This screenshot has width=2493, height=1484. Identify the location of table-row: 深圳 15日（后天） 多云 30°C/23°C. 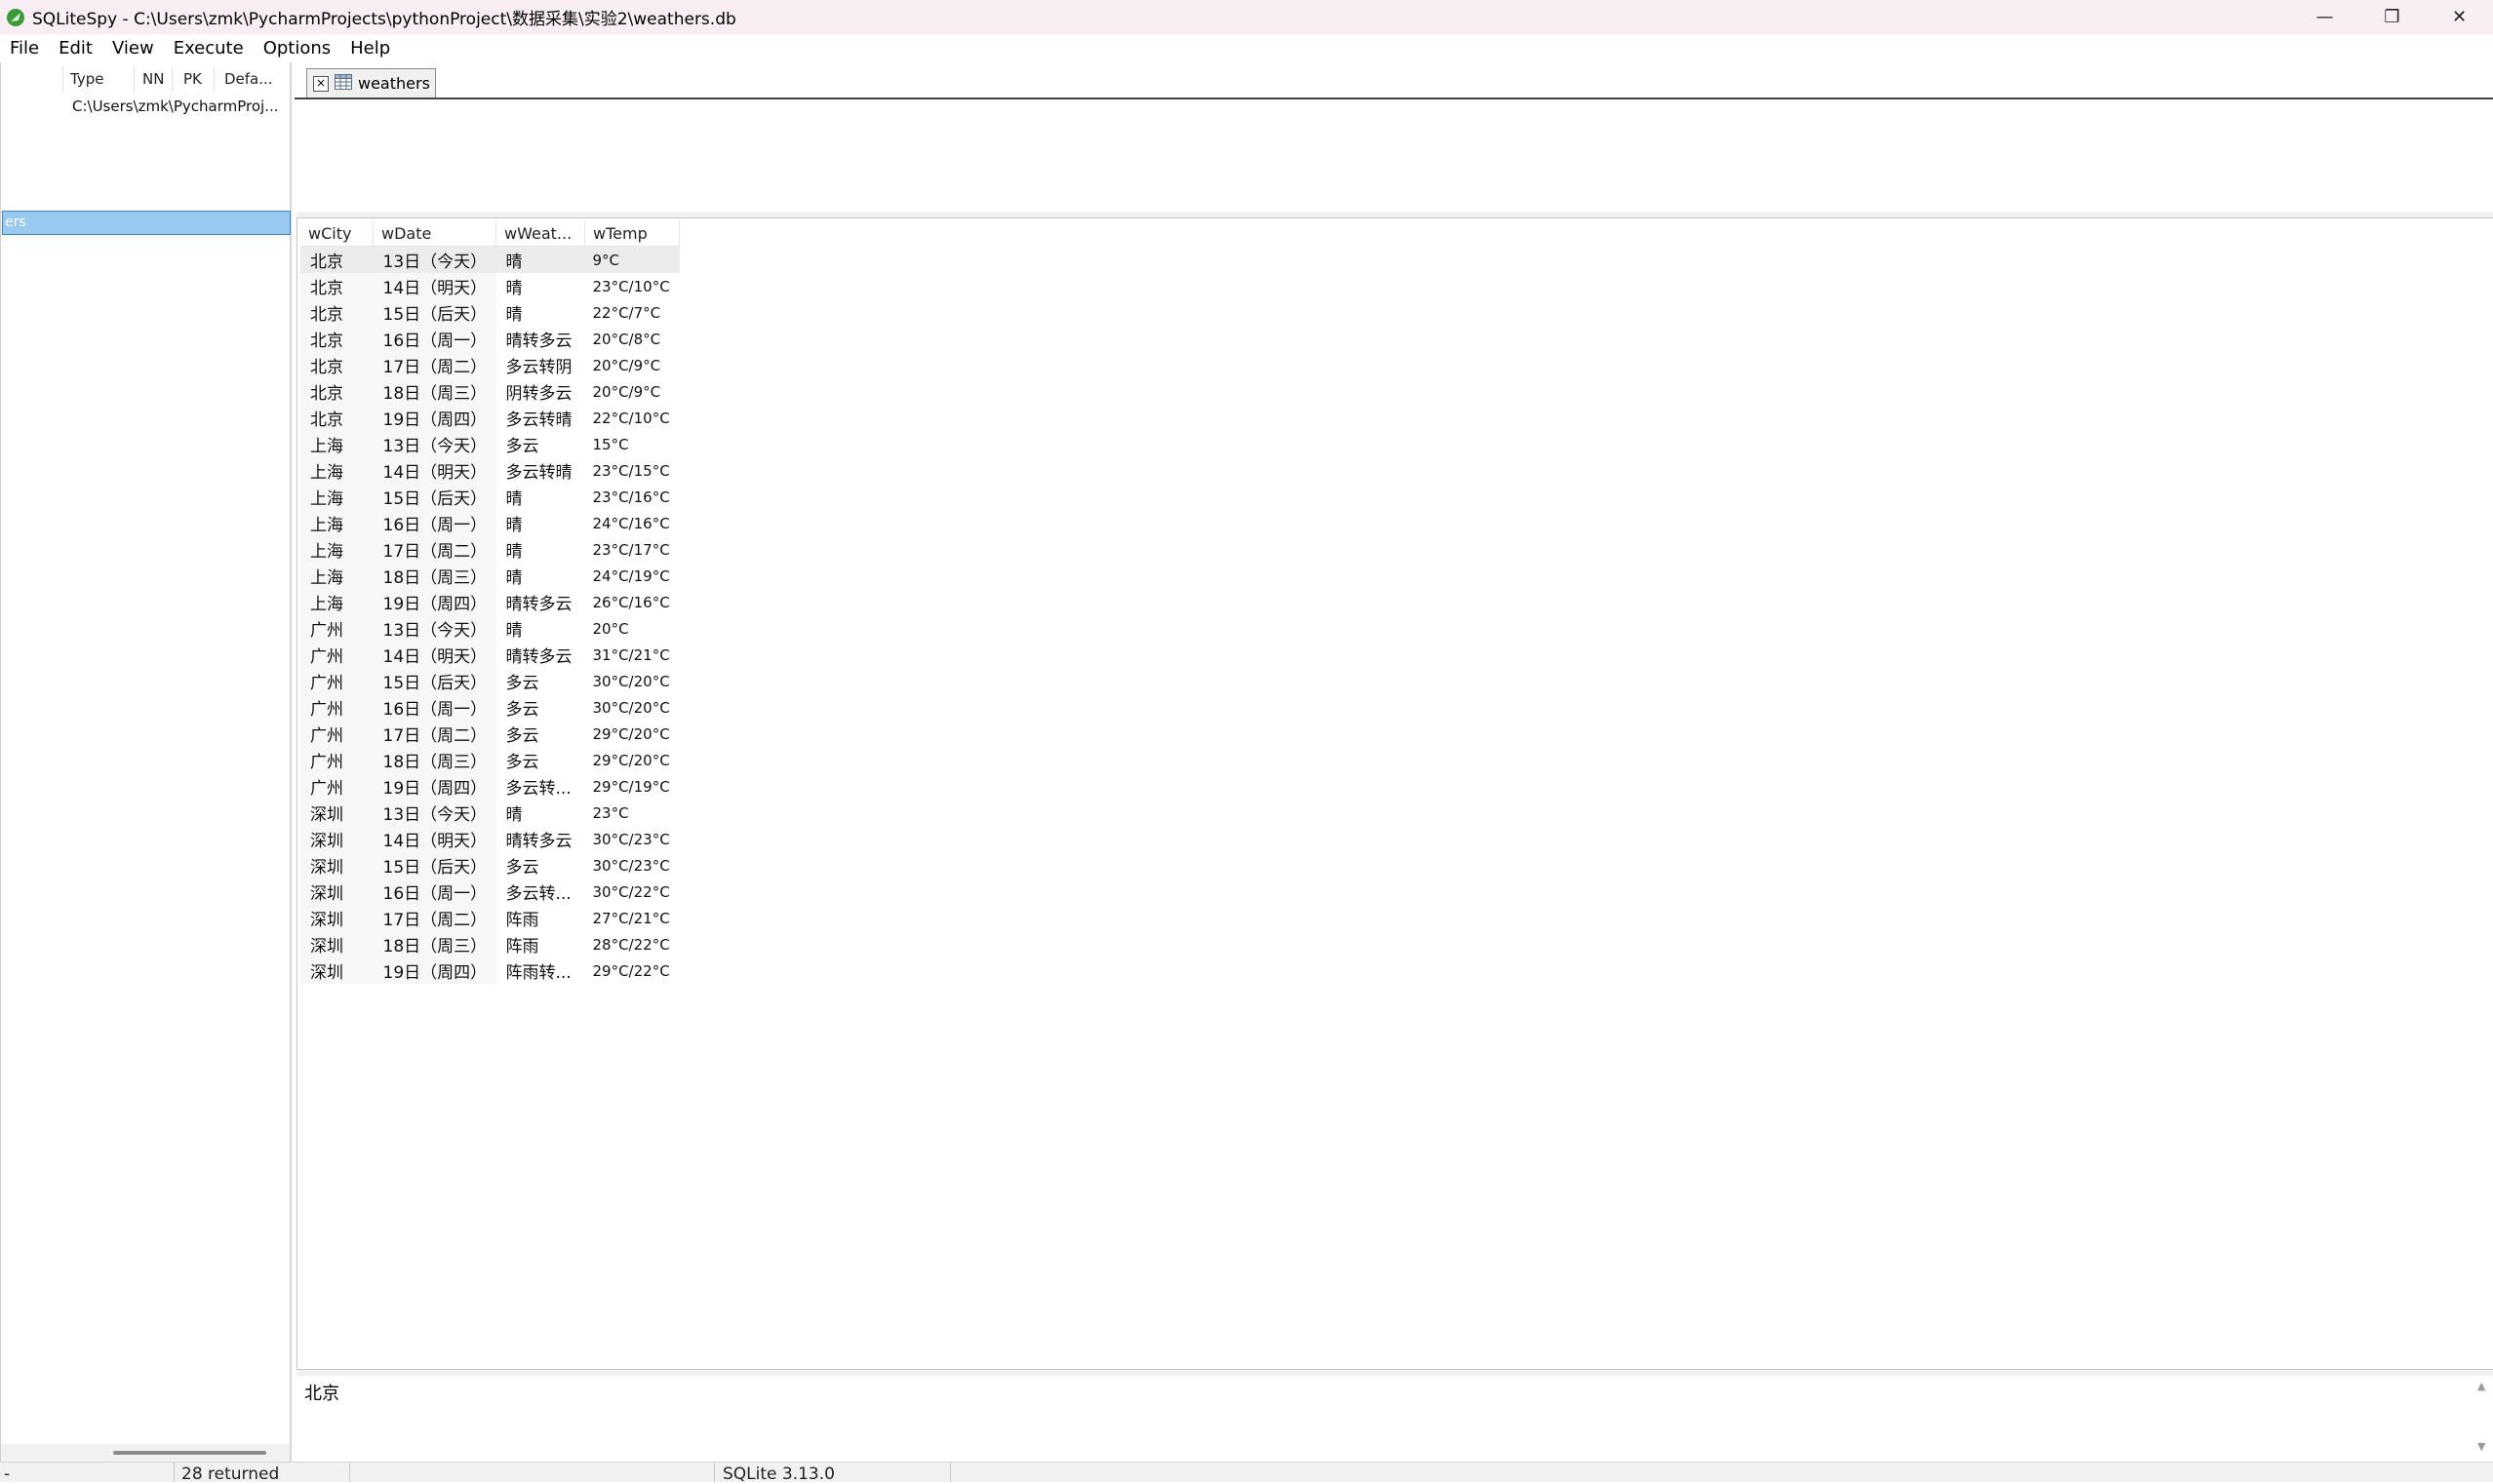
(490, 865).